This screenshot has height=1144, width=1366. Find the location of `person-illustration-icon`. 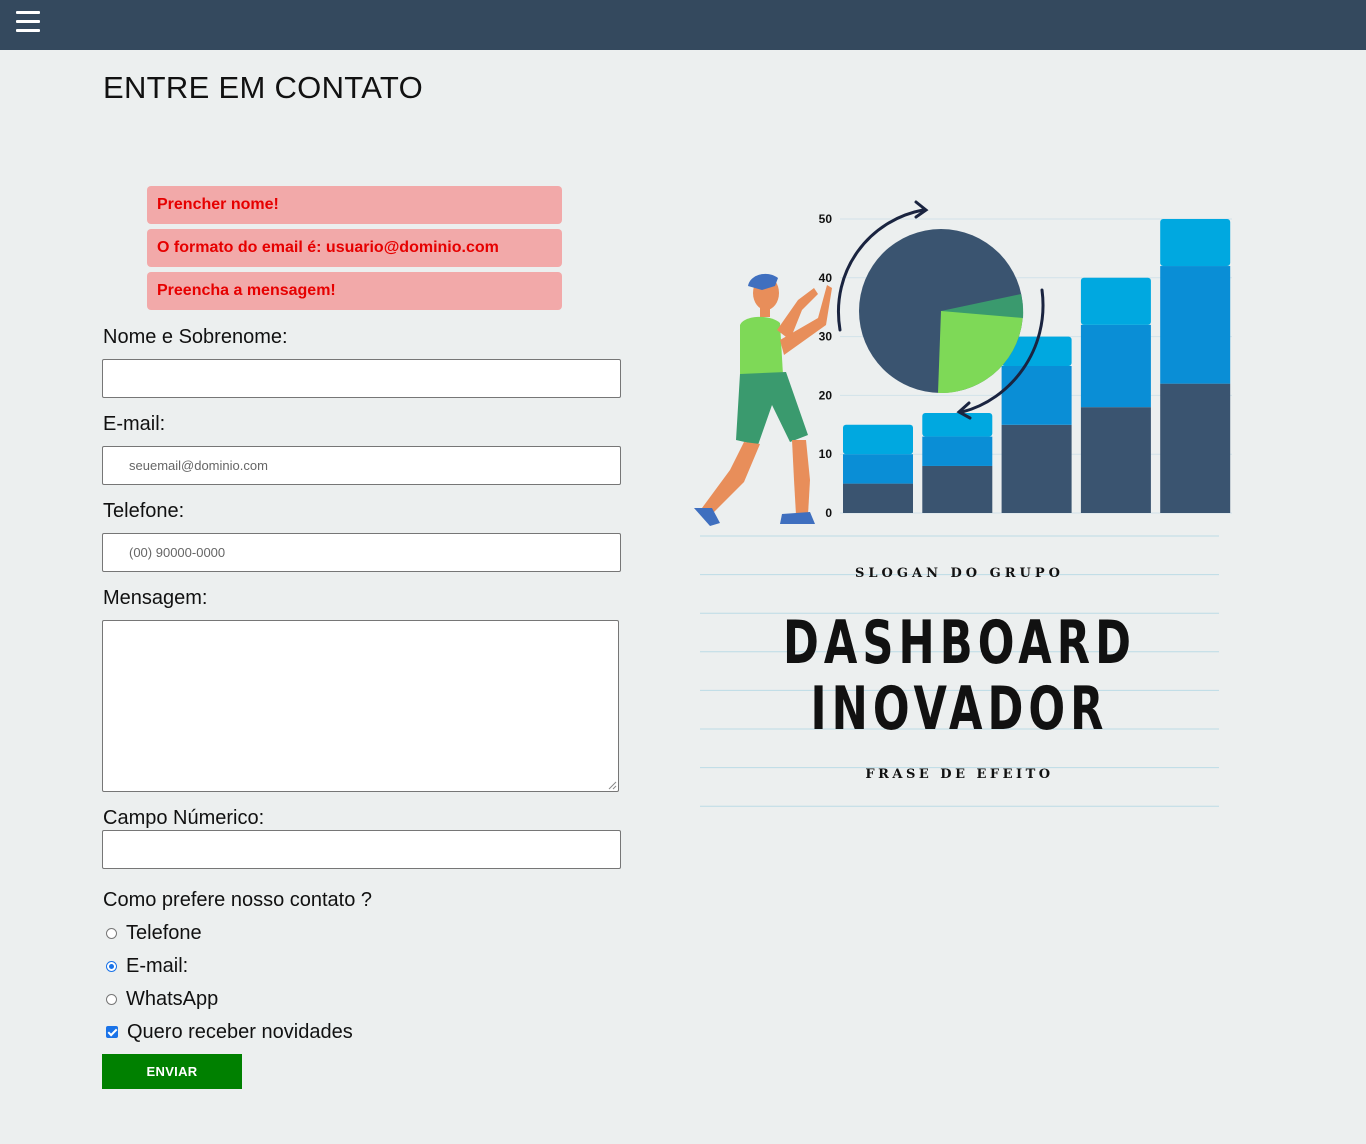

person-illustration-icon is located at coordinates (763, 399).